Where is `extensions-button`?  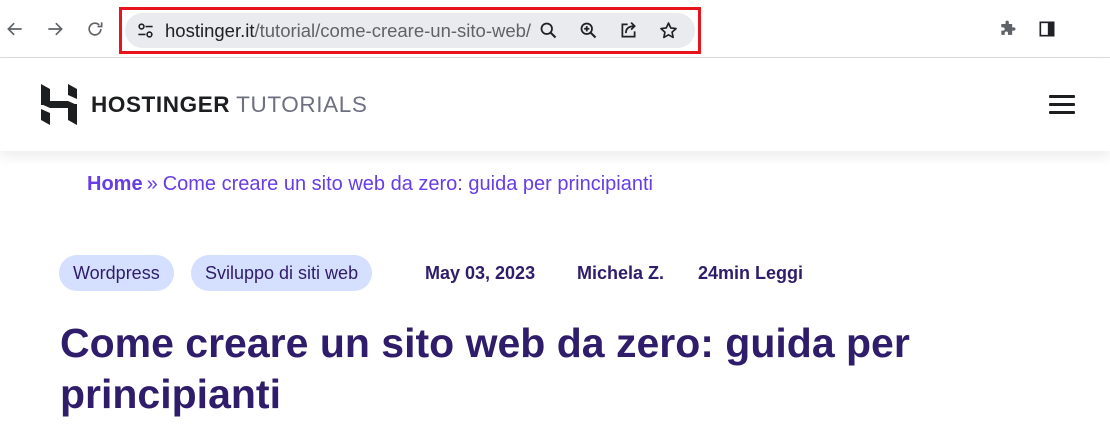
extensions-button is located at coordinates (1008, 29).